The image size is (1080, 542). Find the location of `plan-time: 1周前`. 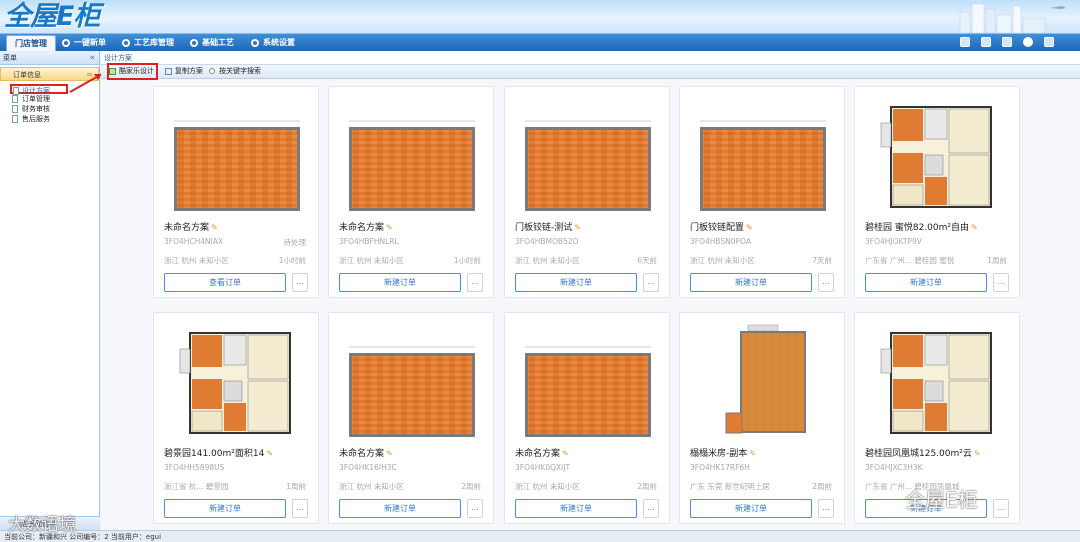

plan-time: 1周前 is located at coordinates (296, 486).